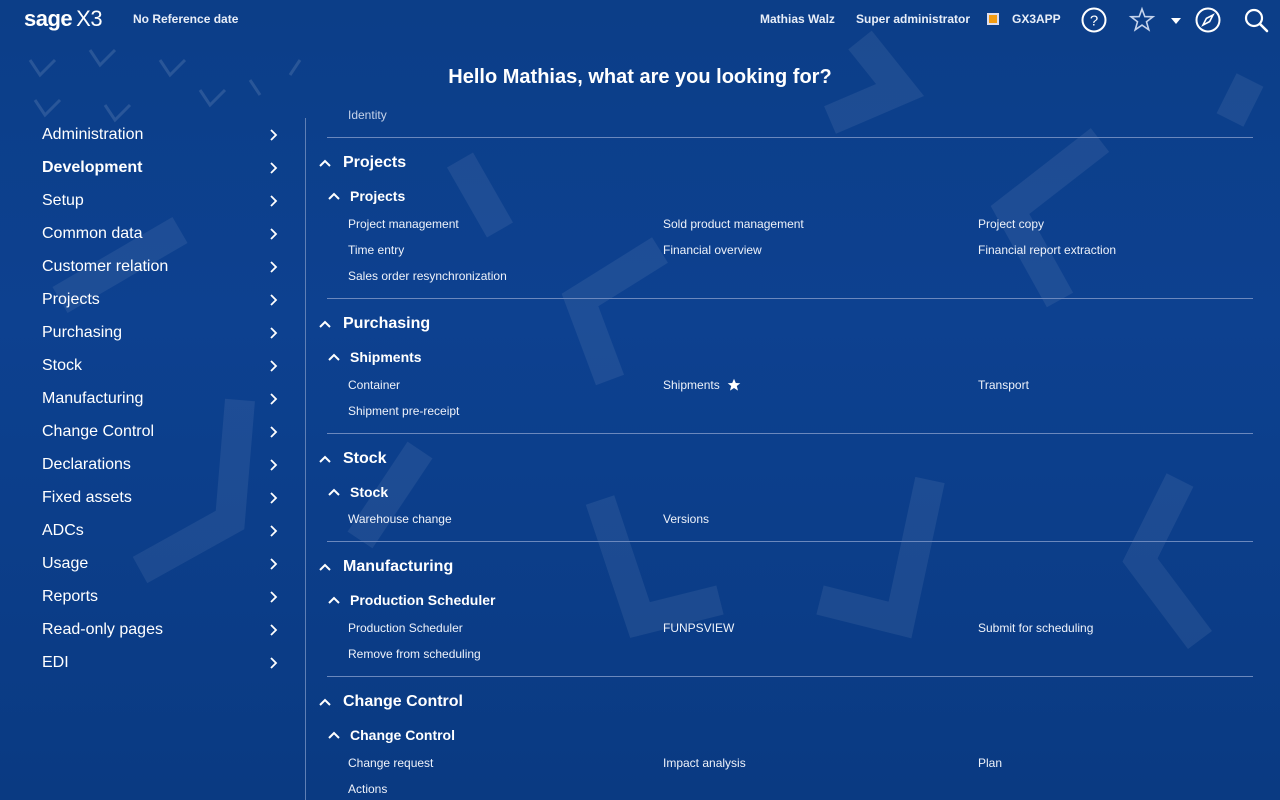 The height and width of the screenshot is (800, 1280). Describe the element at coordinates (369, 492) in the screenshot. I see `subsection-title-stock: Stock` at that location.